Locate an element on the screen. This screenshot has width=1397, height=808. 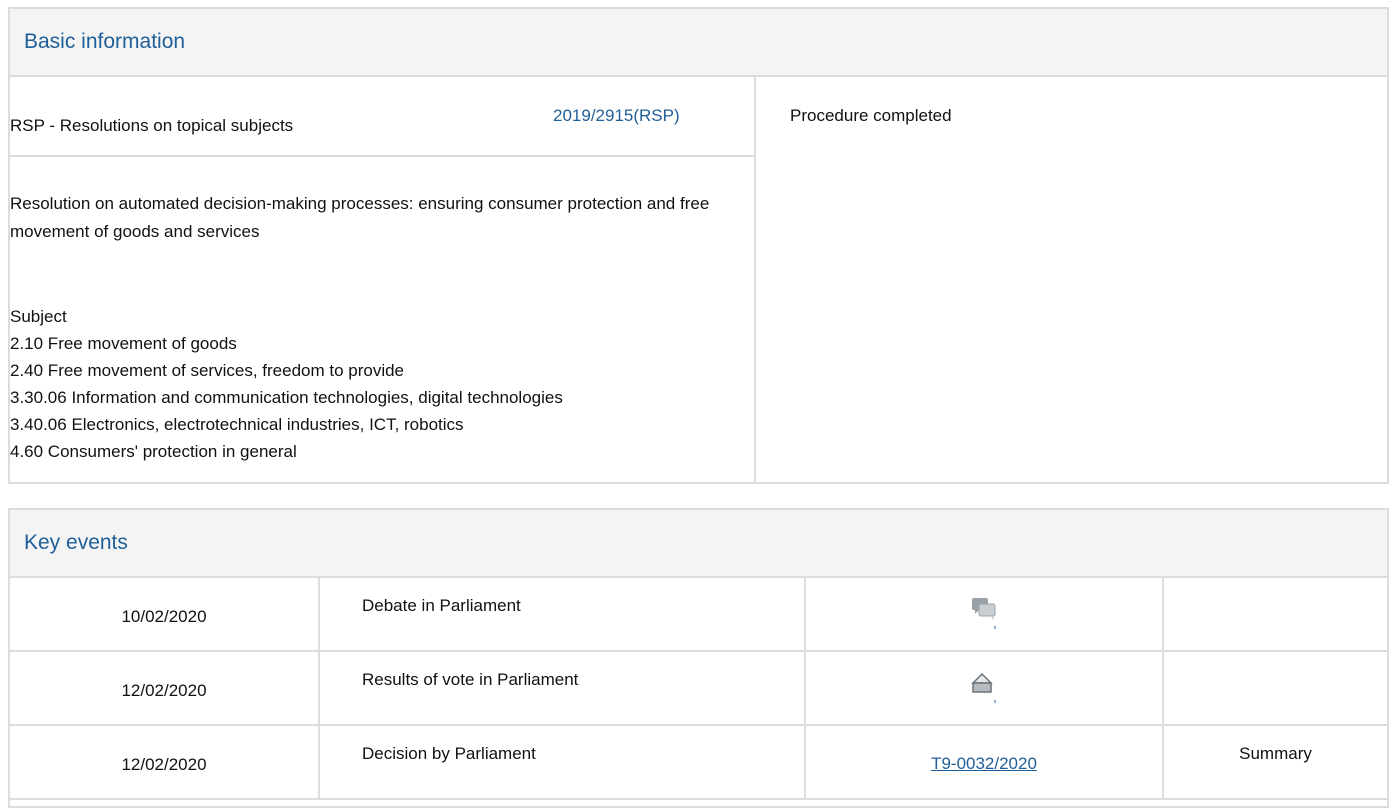
procedure-type: RSP - Resolutions on topical subjects is located at coordinates (152, 125).